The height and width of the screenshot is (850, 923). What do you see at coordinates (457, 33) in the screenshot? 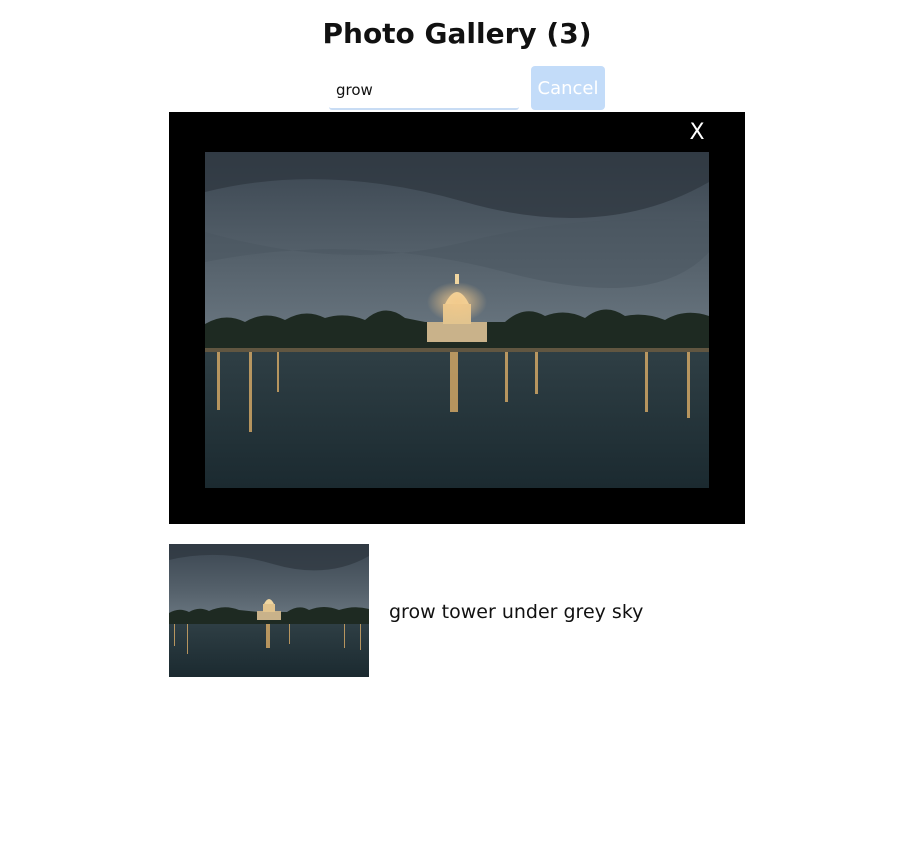
I see `page-title: Photo Gallery (3)` at bounding box center [457, 33].